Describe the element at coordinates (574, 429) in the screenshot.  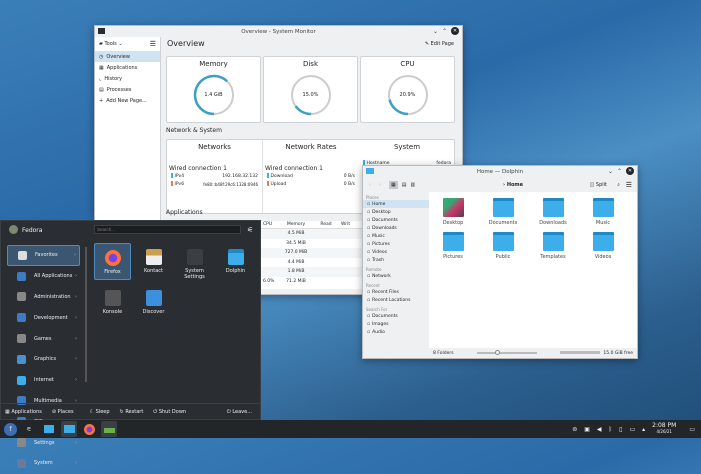
I see `network-icon: ⊜` at that location.